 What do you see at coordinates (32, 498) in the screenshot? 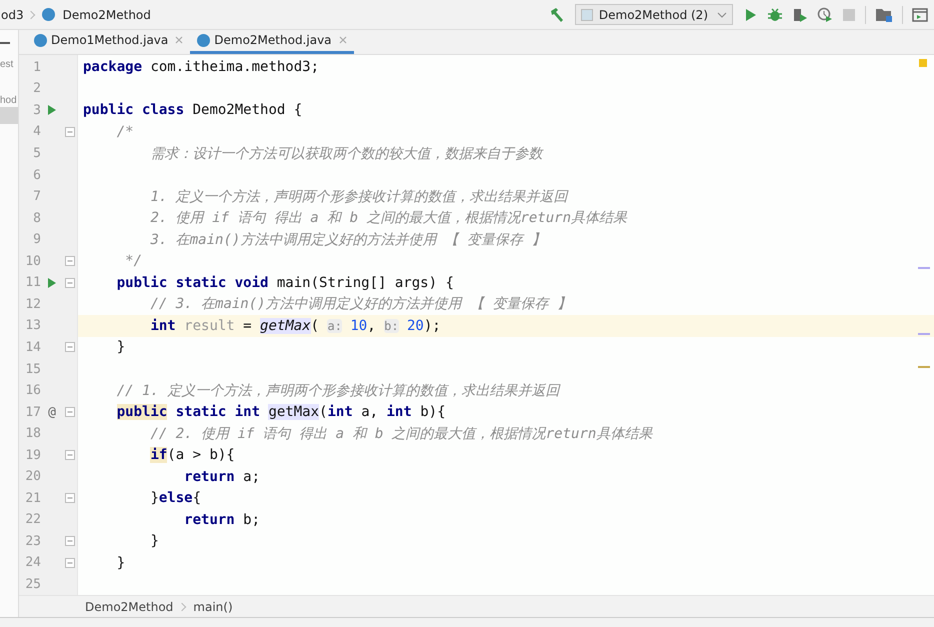
I see `line-number: 21` at bounding box center [32, 498].